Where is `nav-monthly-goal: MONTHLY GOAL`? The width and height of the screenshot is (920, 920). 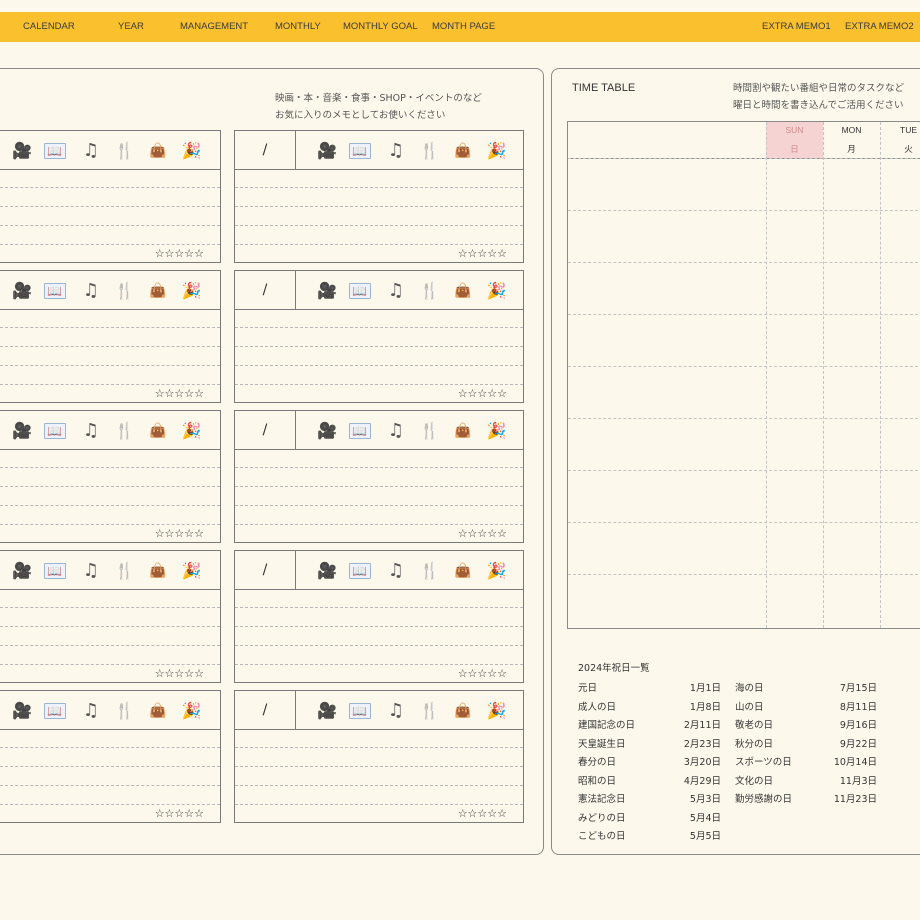
nav-monthly-goal: MONTHLY GOAL is located at coordinates (380, 27).